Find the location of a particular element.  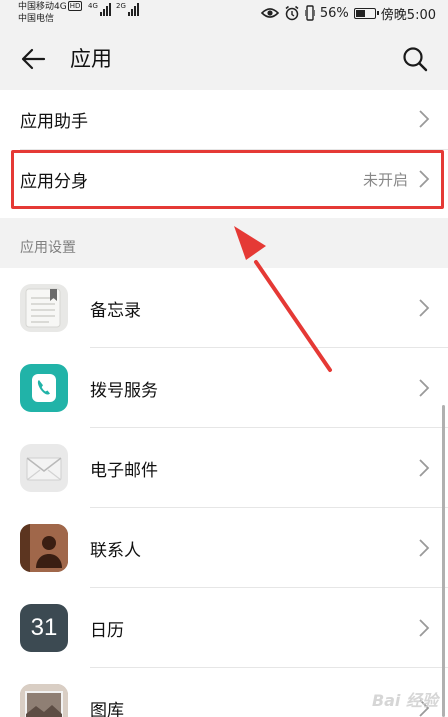

battery-fill is located at coordinates (360, 13).